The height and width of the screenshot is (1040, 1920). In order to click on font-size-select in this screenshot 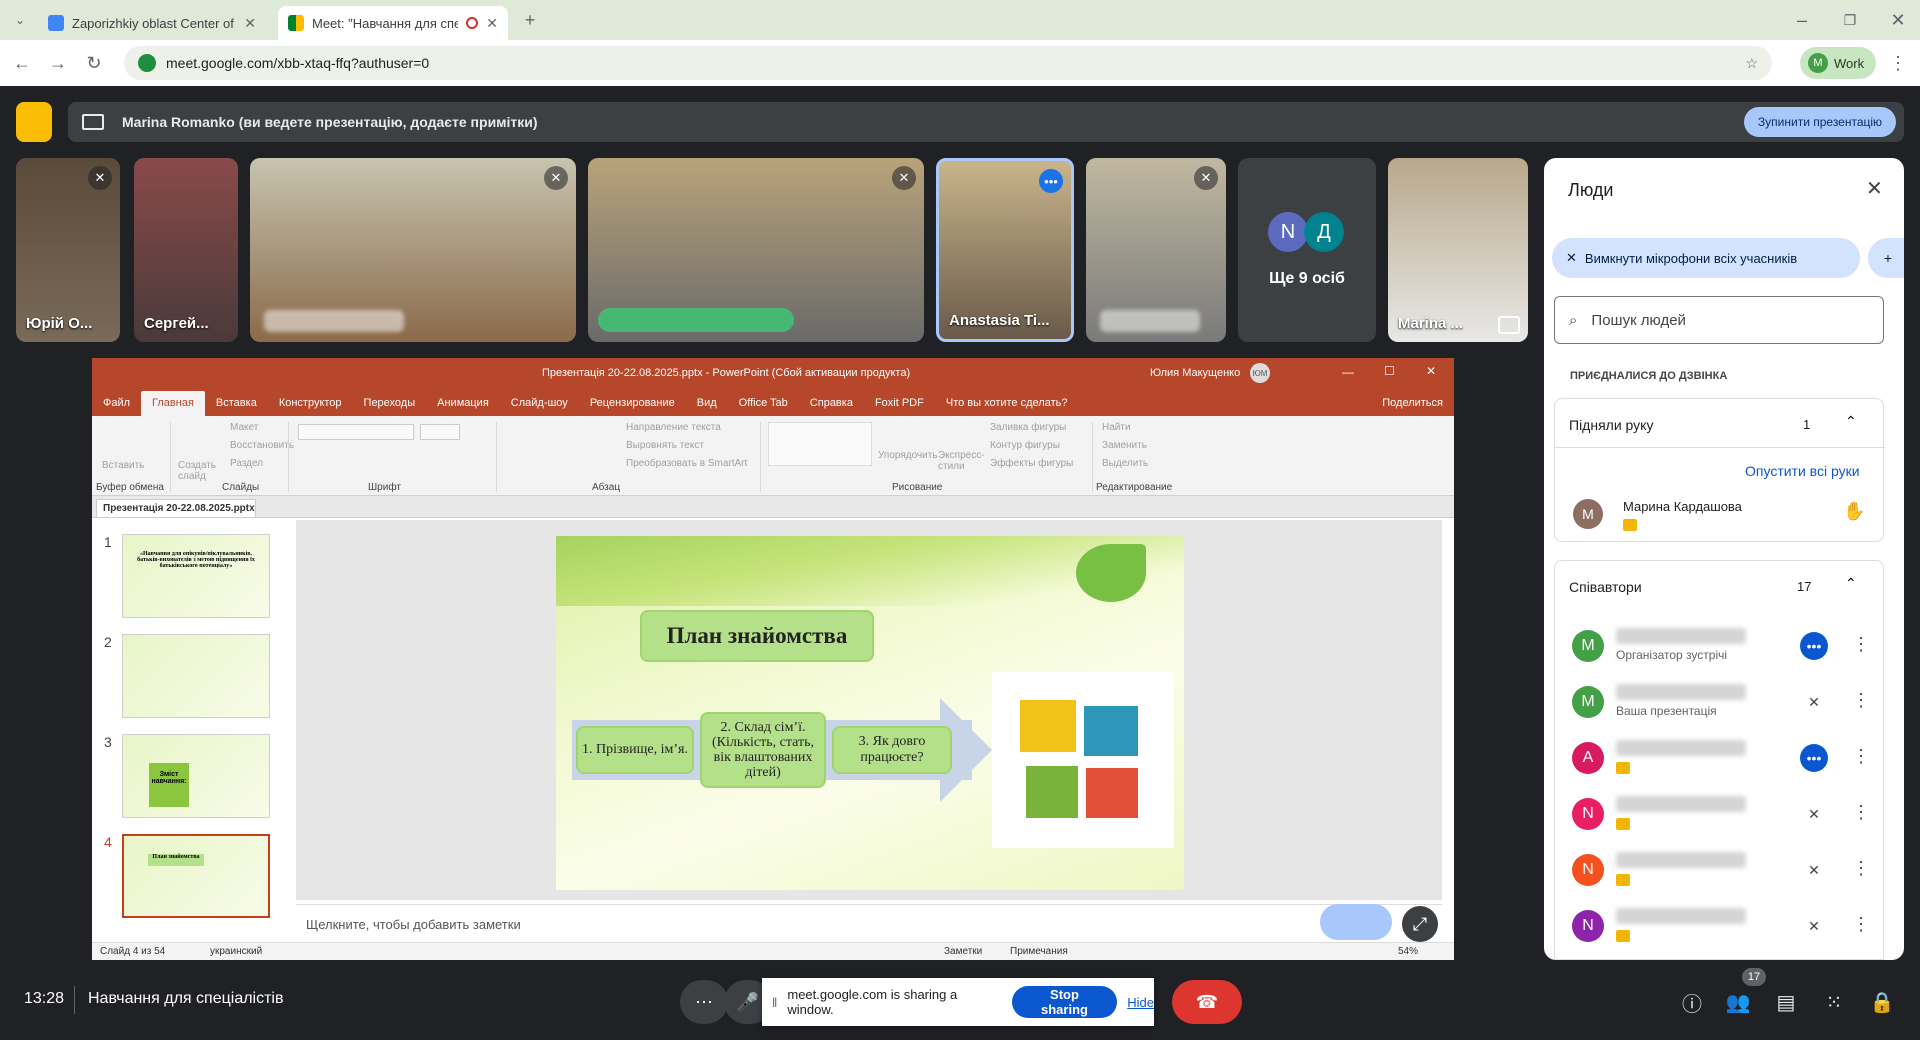, I will do `click(440, 432)`.